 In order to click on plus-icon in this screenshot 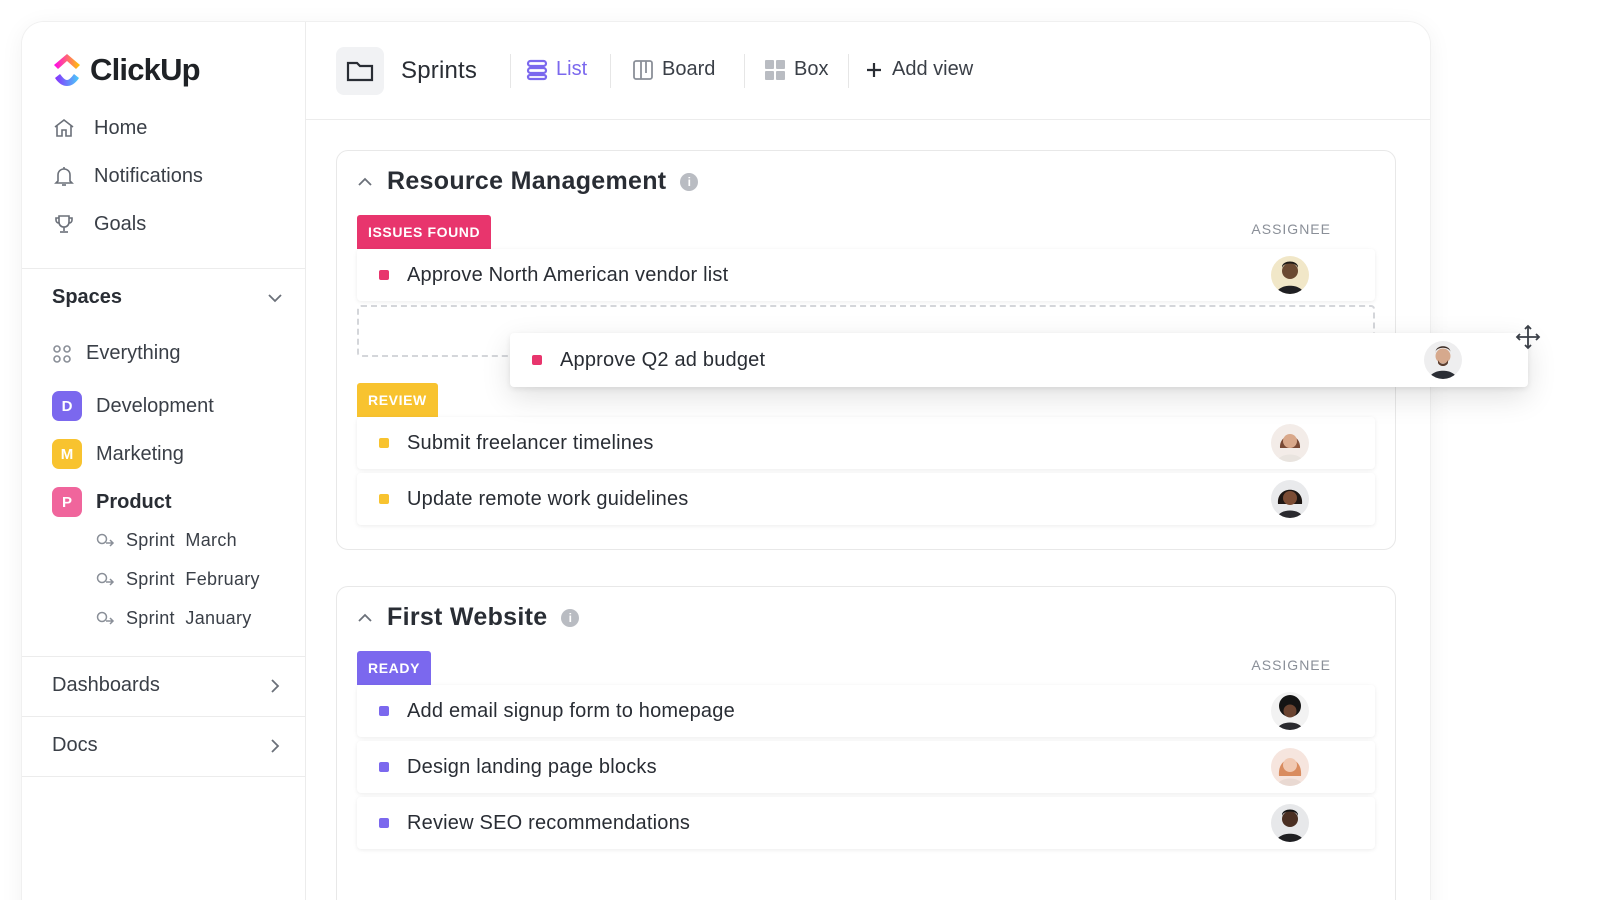, I will do `click(874, 69)`.